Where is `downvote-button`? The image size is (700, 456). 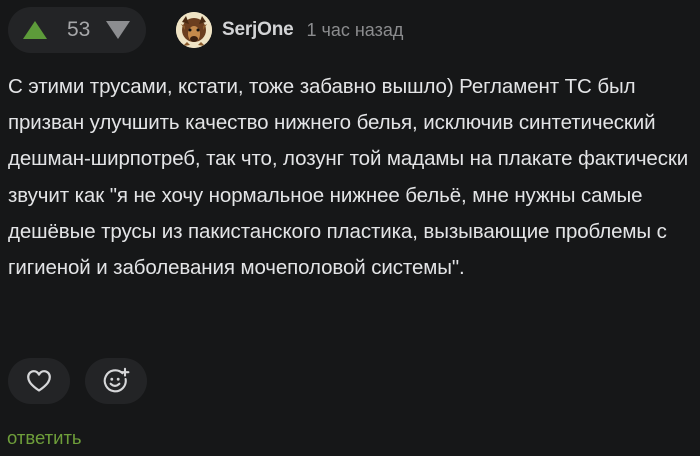
downvote-button is located at coordinates (118, 30).